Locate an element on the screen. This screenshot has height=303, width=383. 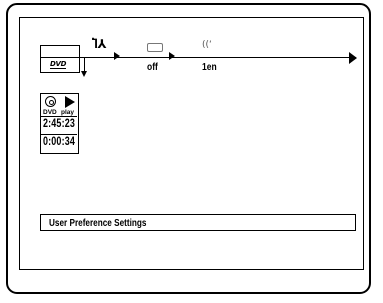
disc-type-button: DVD is located at coordinates (60, 65).